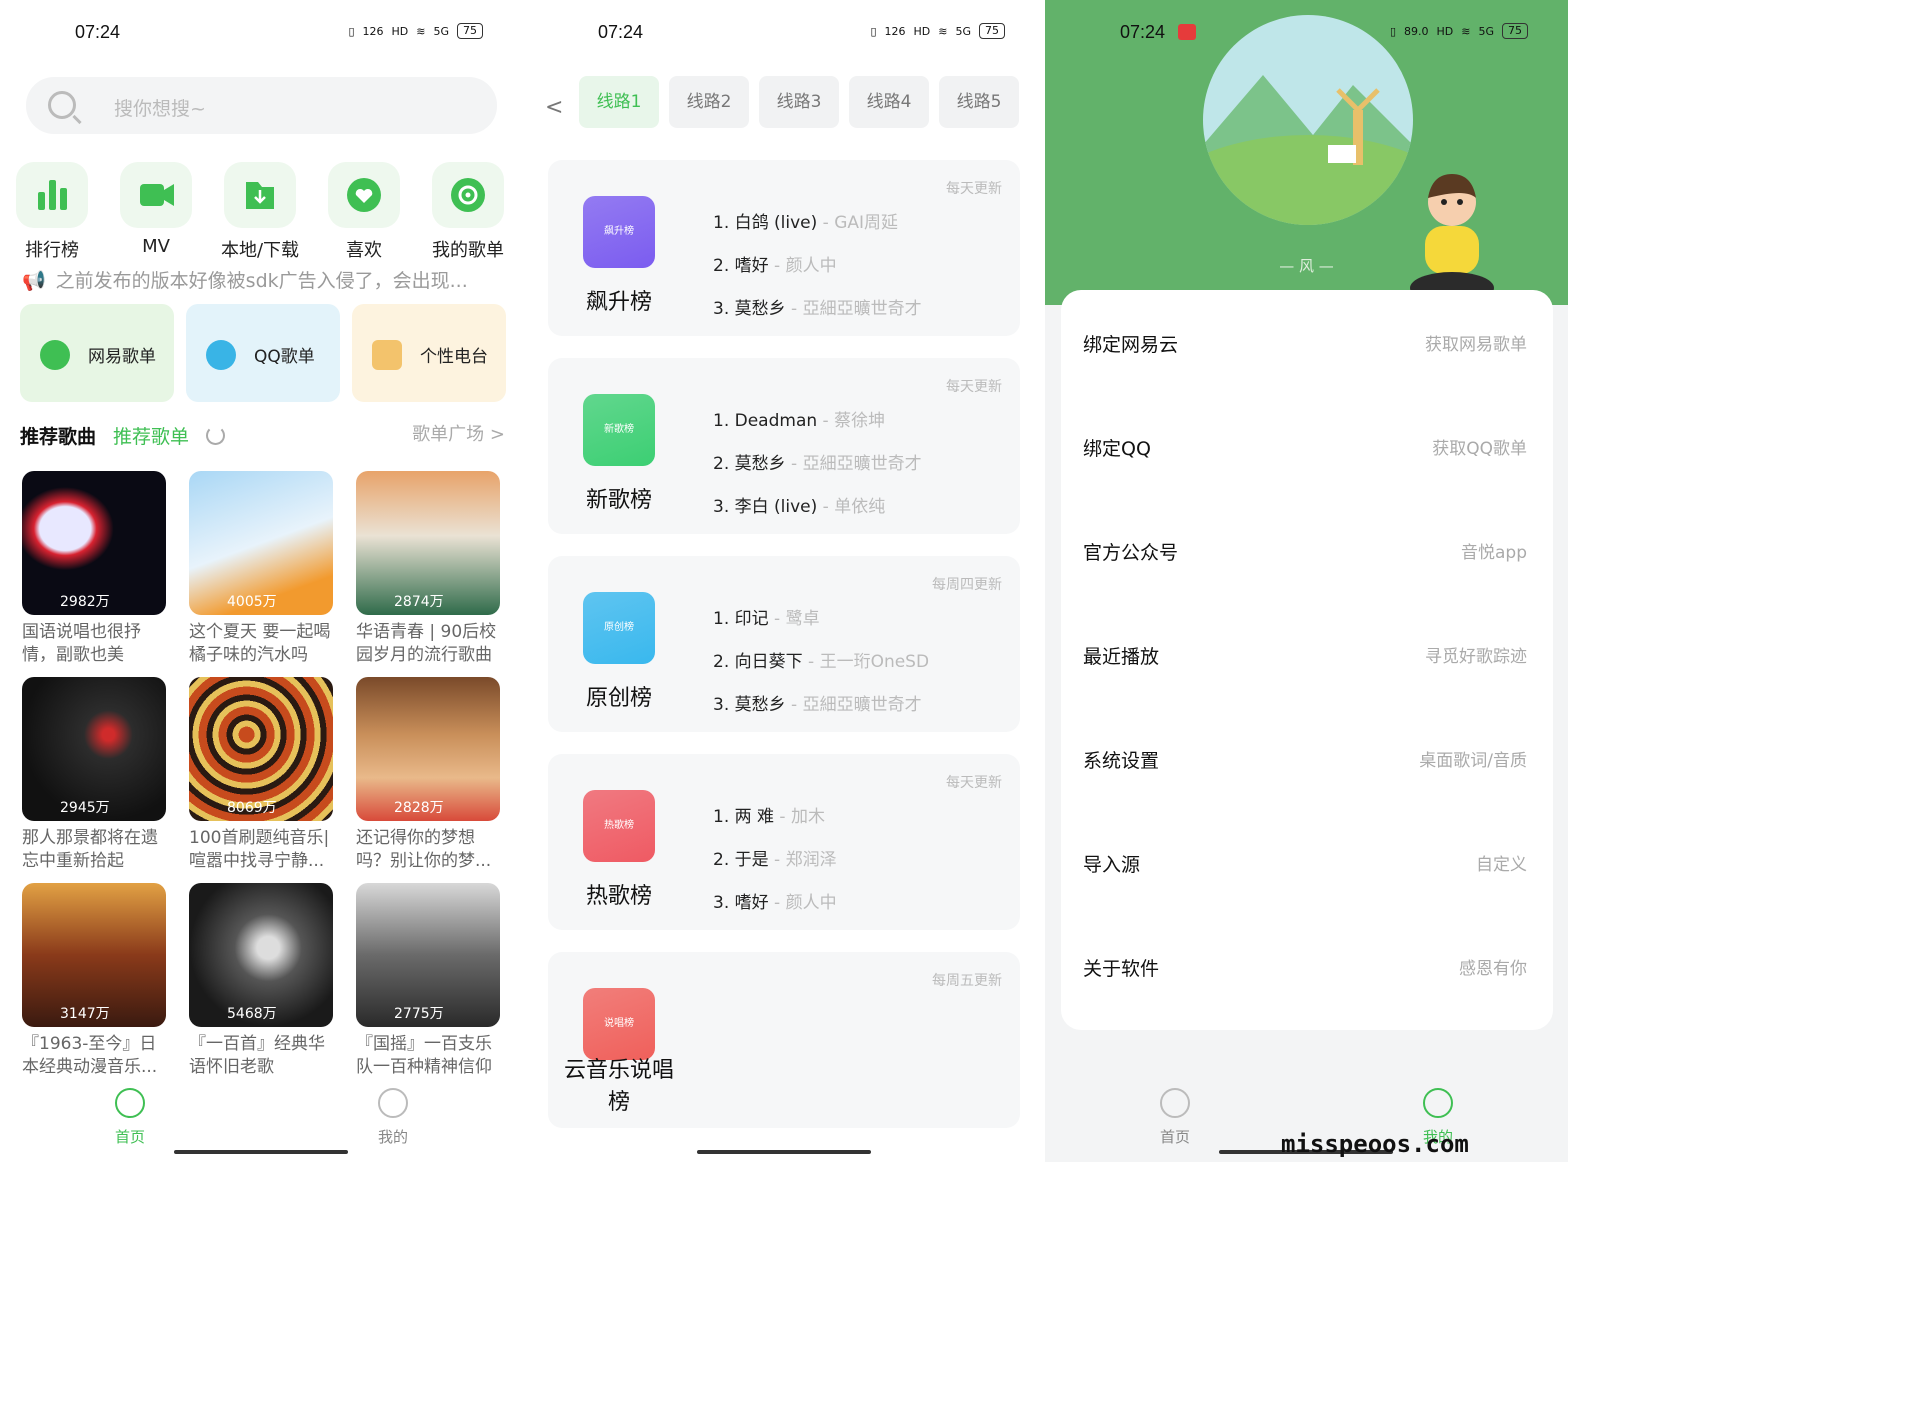 The height and width of the screenshot is (1423, 1920). What do you see at coordinates (94, 775) in the screenshot?
I see `playlist-card: 2945万 那人那景都将在遗忘中重新拾起` at bounding box center [94, 775].